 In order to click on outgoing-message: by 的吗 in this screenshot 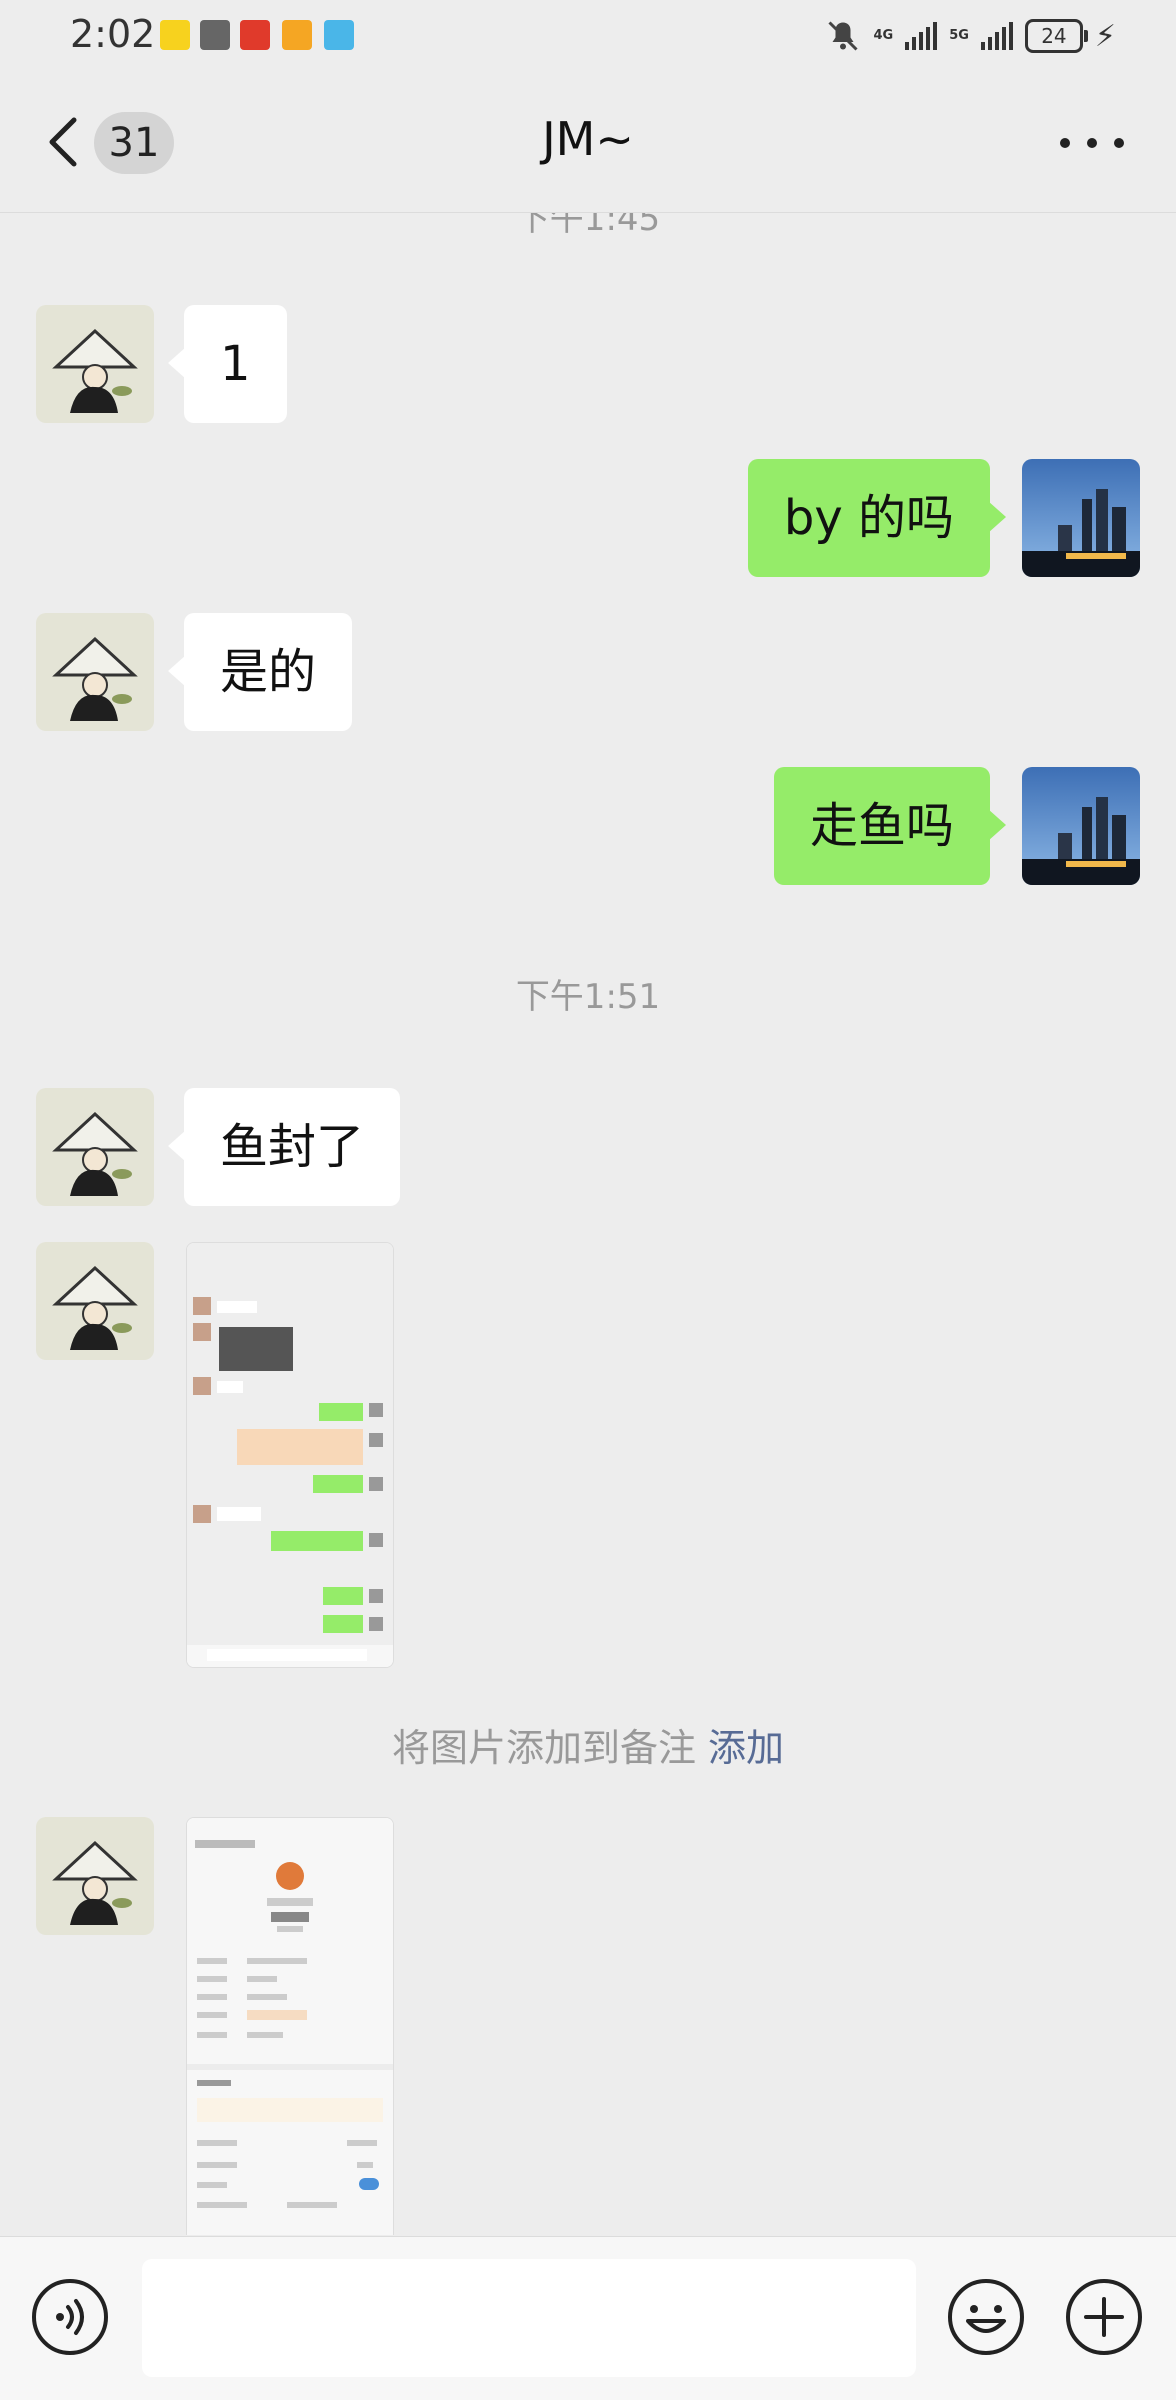, I will do `click(877, 518)`.